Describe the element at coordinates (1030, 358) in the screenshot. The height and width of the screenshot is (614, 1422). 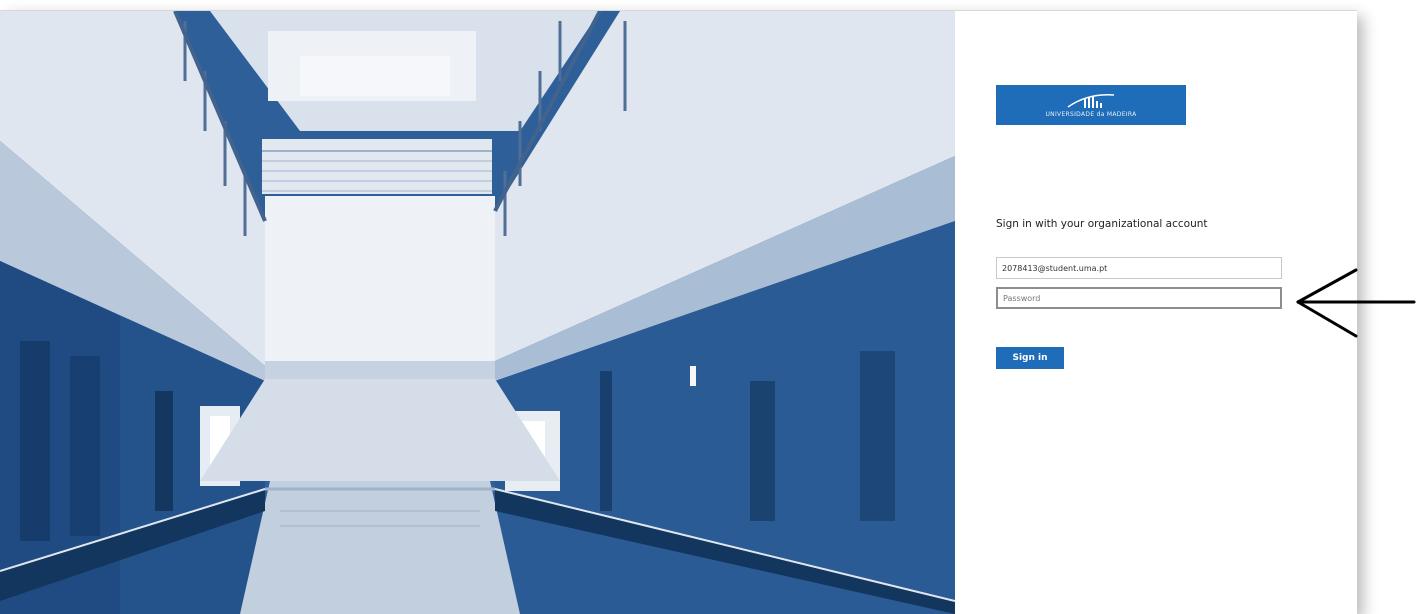
I see `sign-in-button: Sign in` at that location.